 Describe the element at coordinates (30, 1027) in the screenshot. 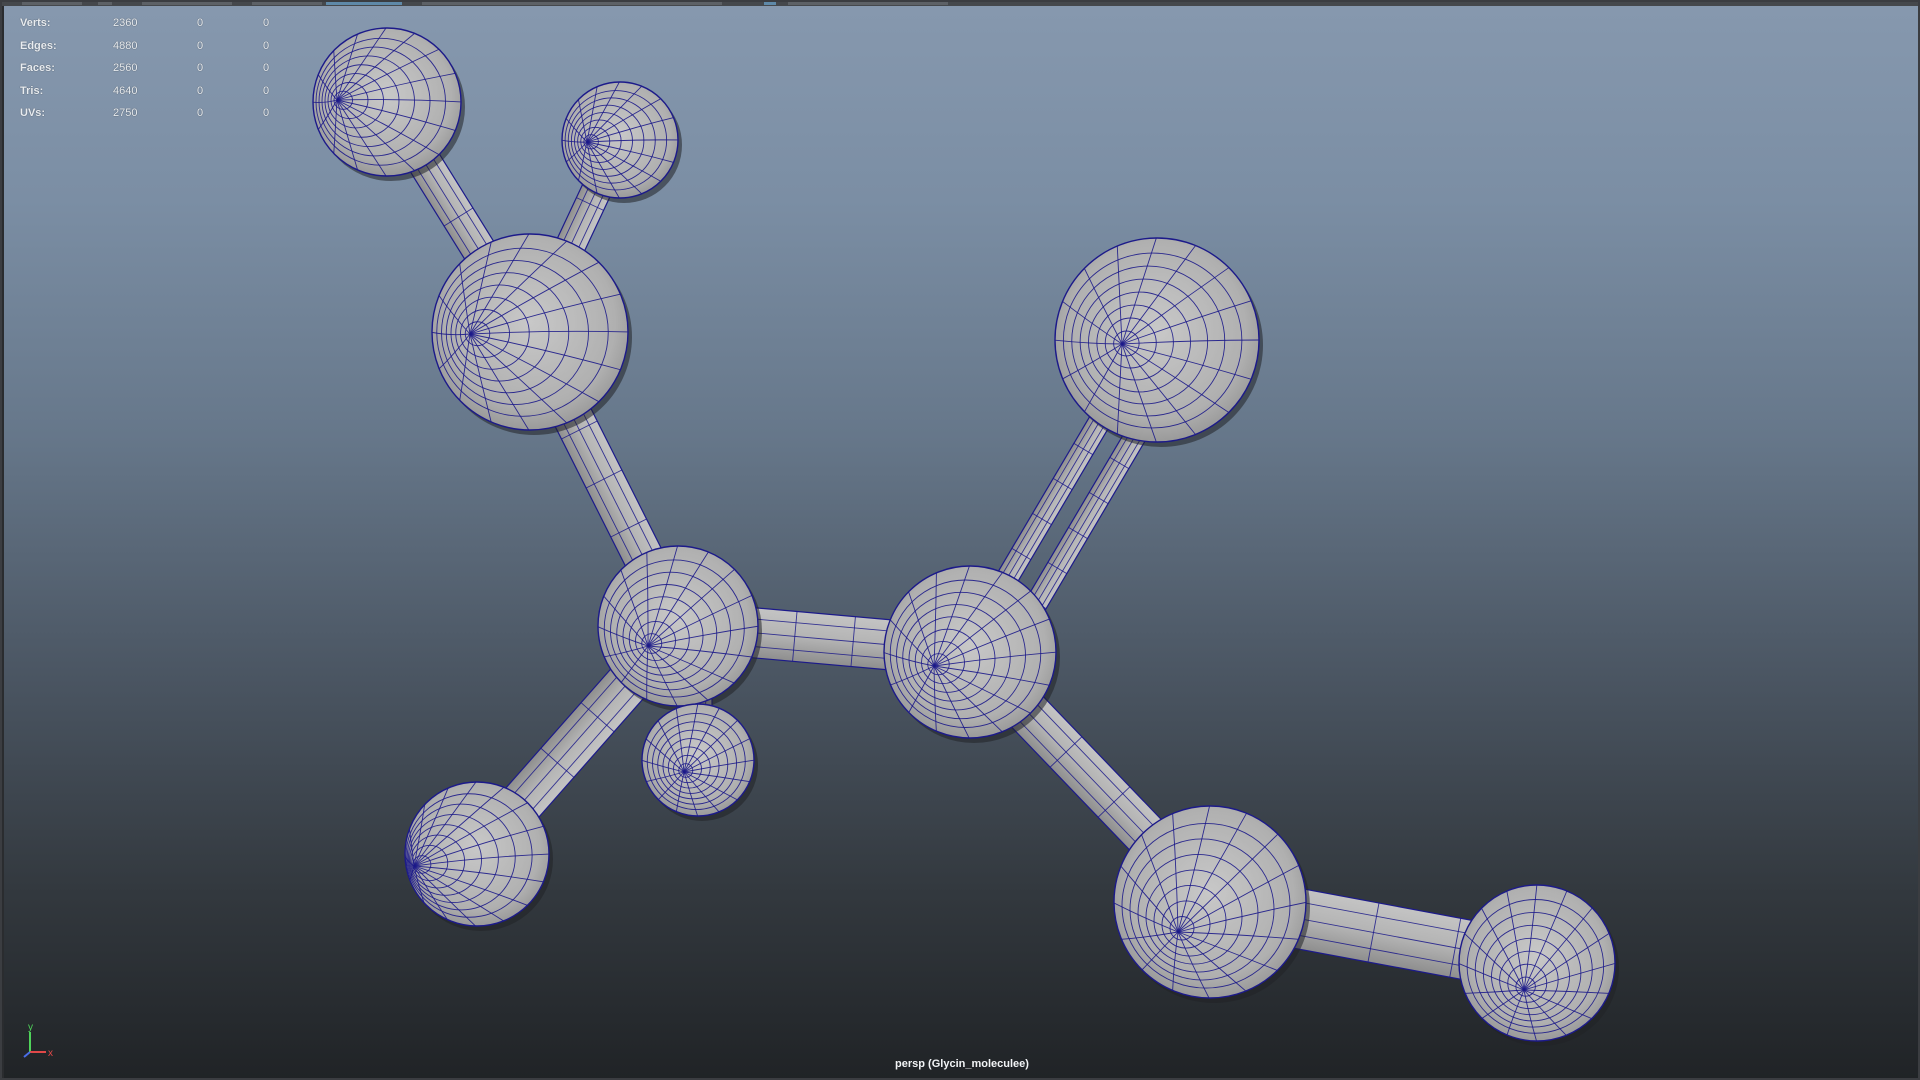

I see `svg-text: y` at that location.